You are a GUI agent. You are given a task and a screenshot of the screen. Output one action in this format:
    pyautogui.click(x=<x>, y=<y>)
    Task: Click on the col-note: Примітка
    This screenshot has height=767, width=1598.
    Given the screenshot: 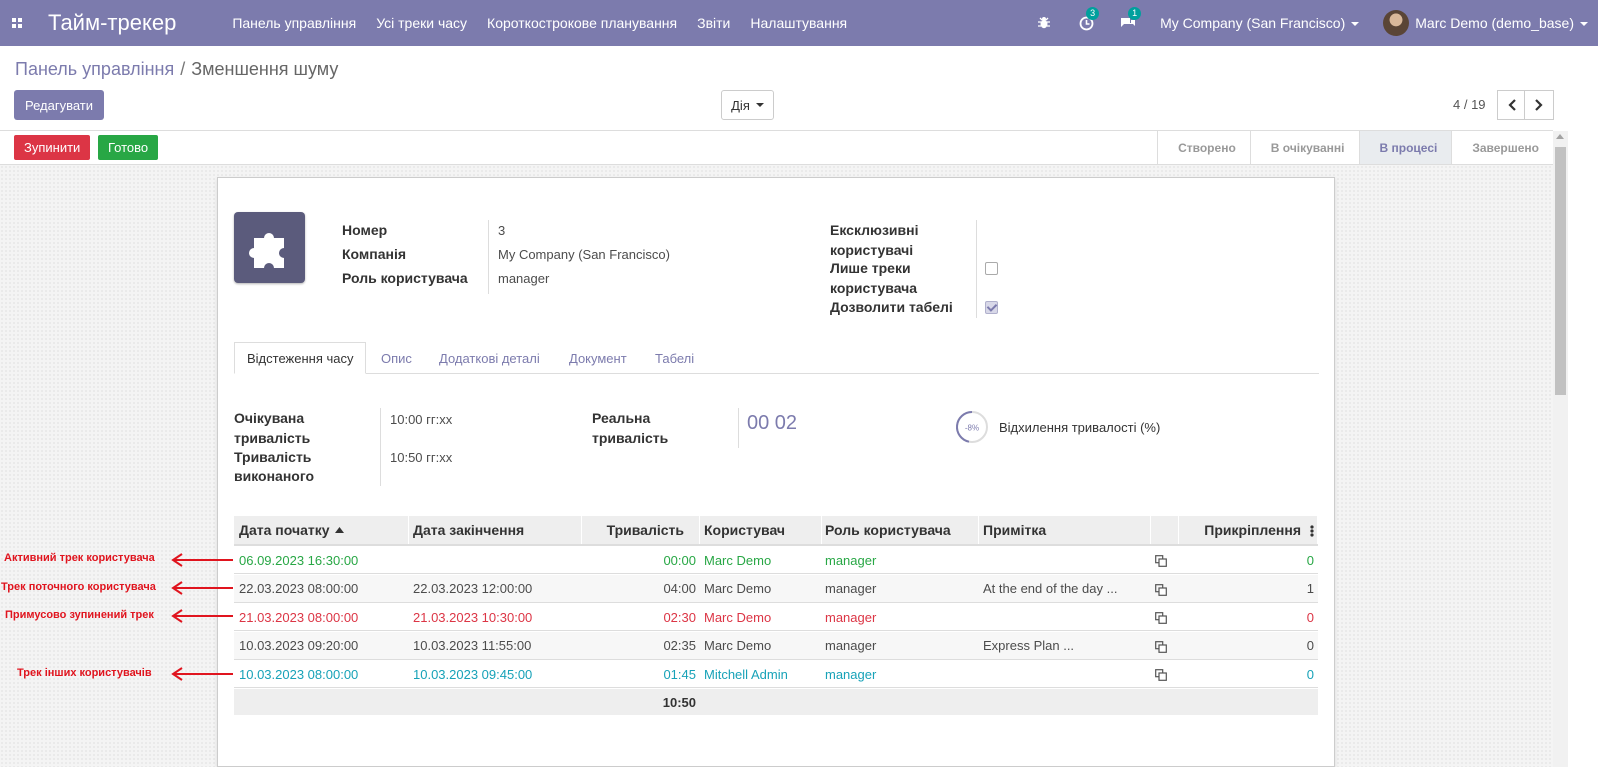 What is the action you would take?
    pyautogui.click(x=1065, y=530)
    